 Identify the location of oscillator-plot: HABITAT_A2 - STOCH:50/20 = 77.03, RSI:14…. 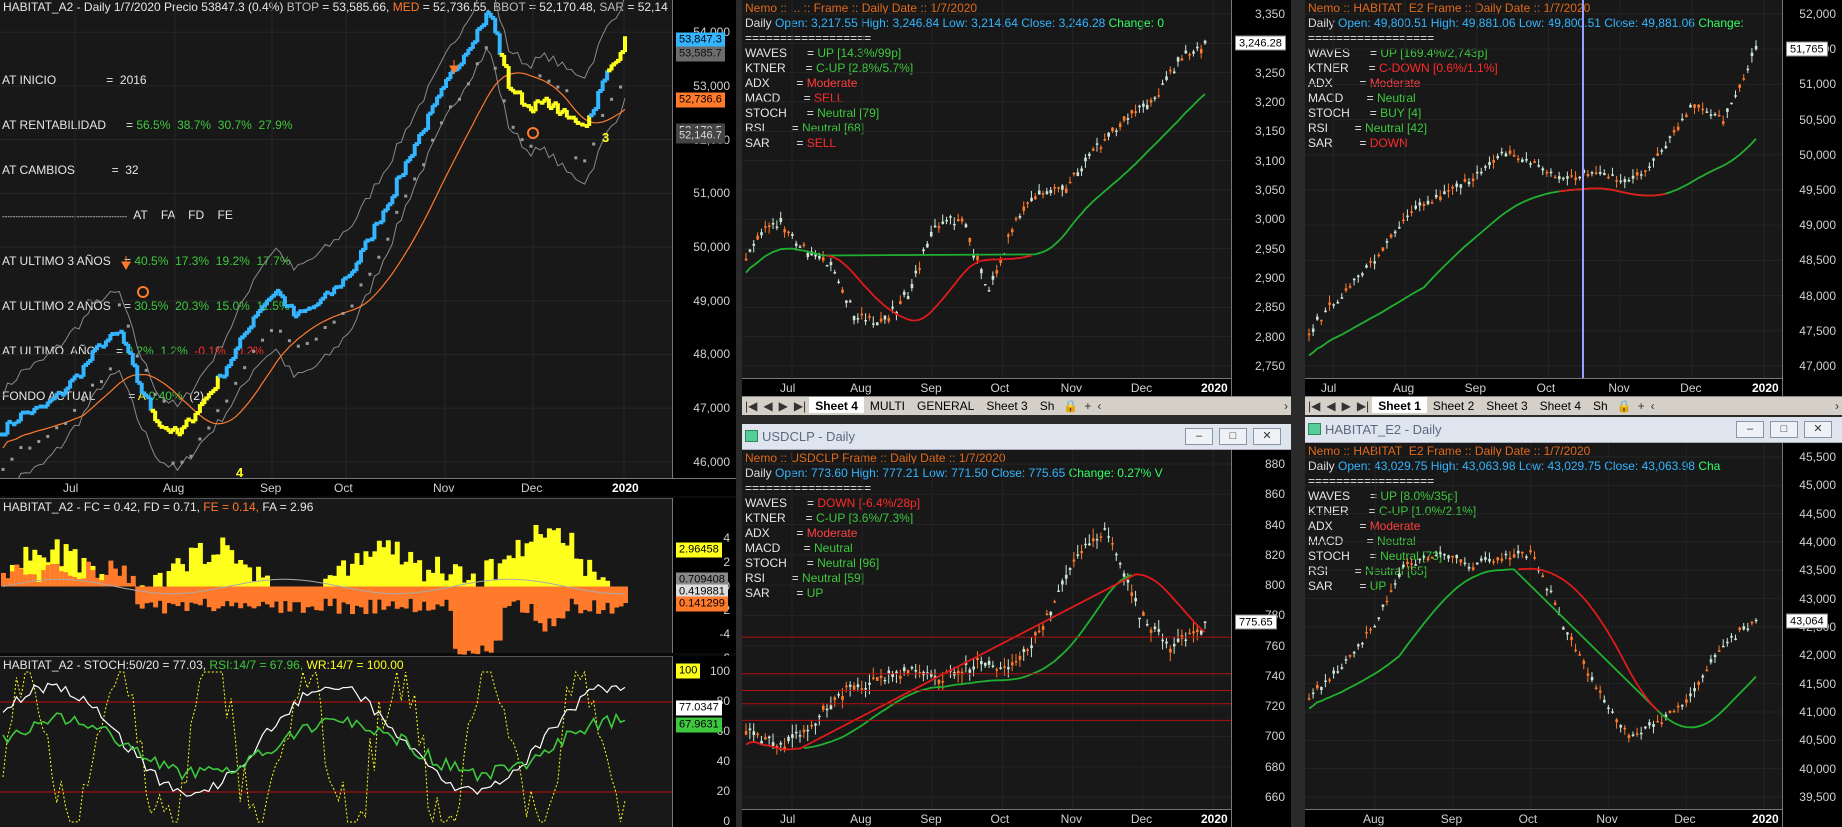
(336, 741).